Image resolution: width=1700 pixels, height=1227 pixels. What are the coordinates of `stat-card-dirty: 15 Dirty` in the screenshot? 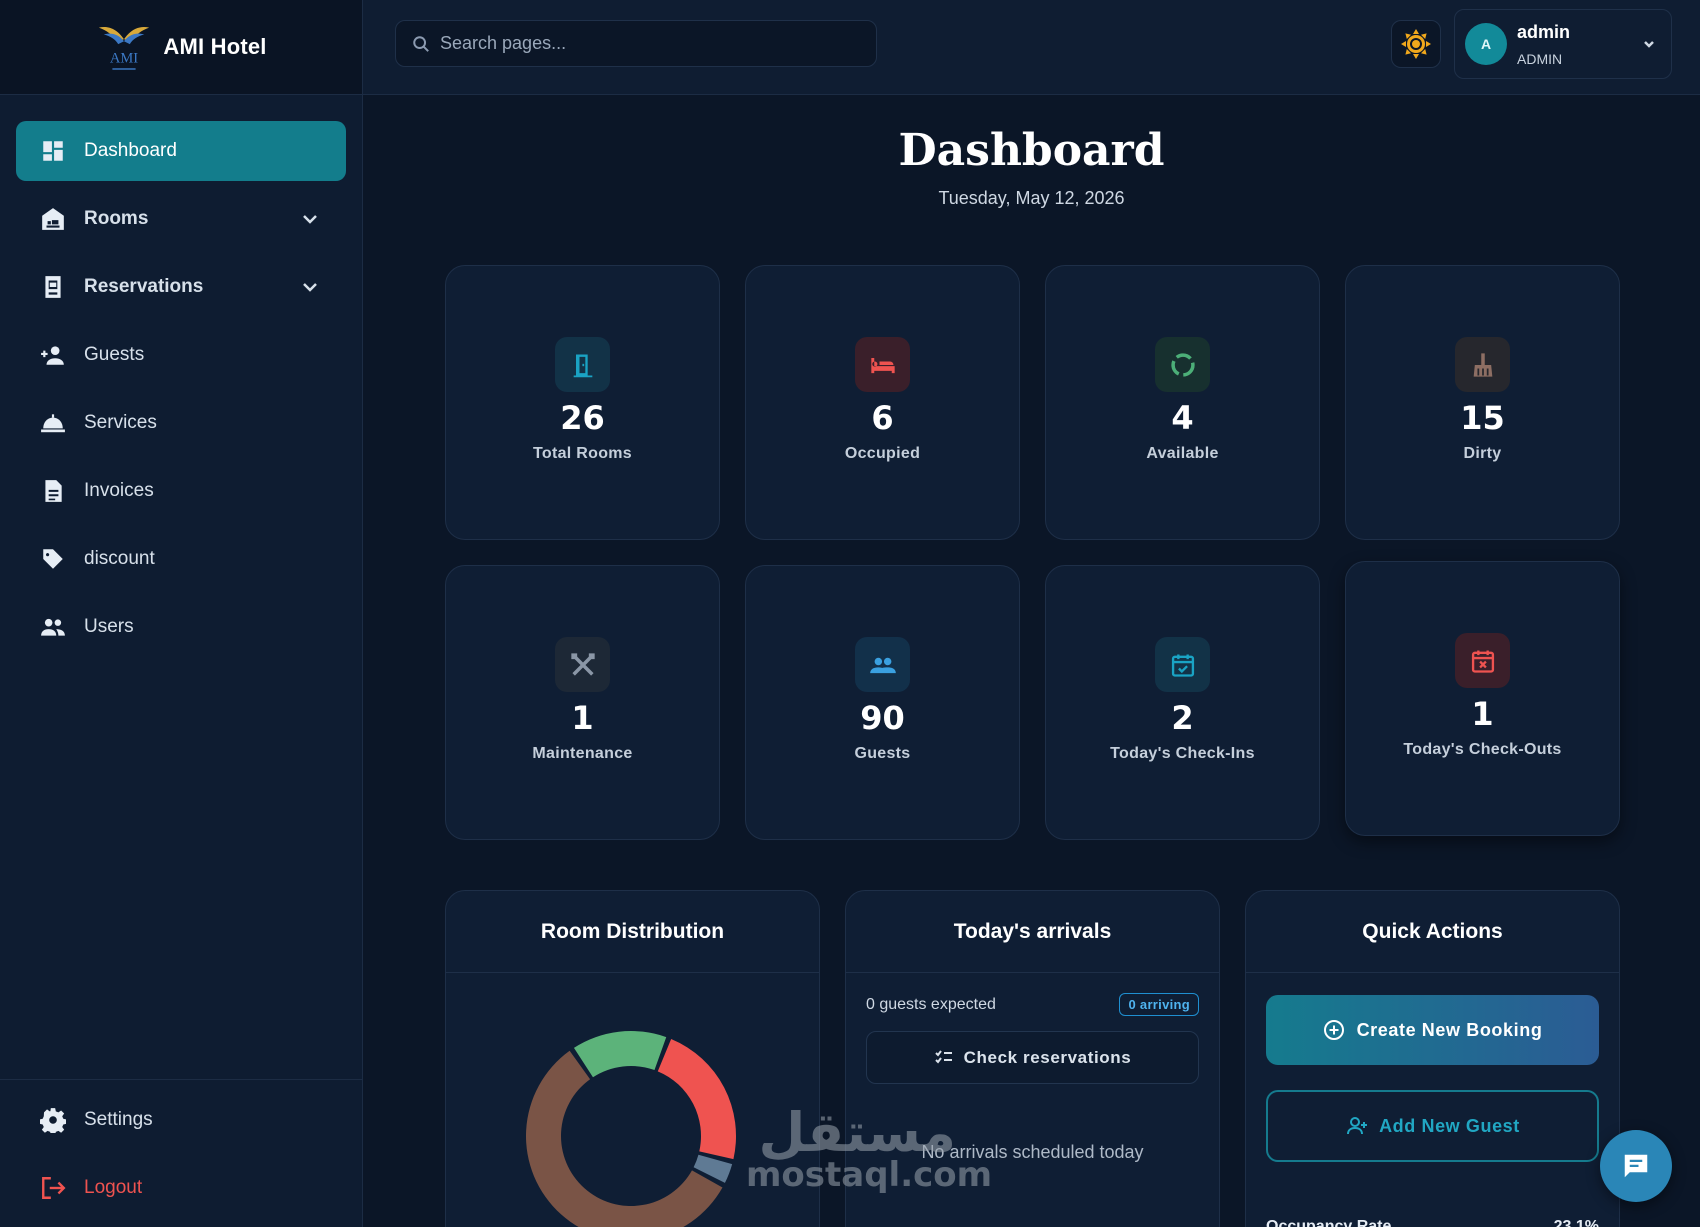 It's located at (1482, 402).